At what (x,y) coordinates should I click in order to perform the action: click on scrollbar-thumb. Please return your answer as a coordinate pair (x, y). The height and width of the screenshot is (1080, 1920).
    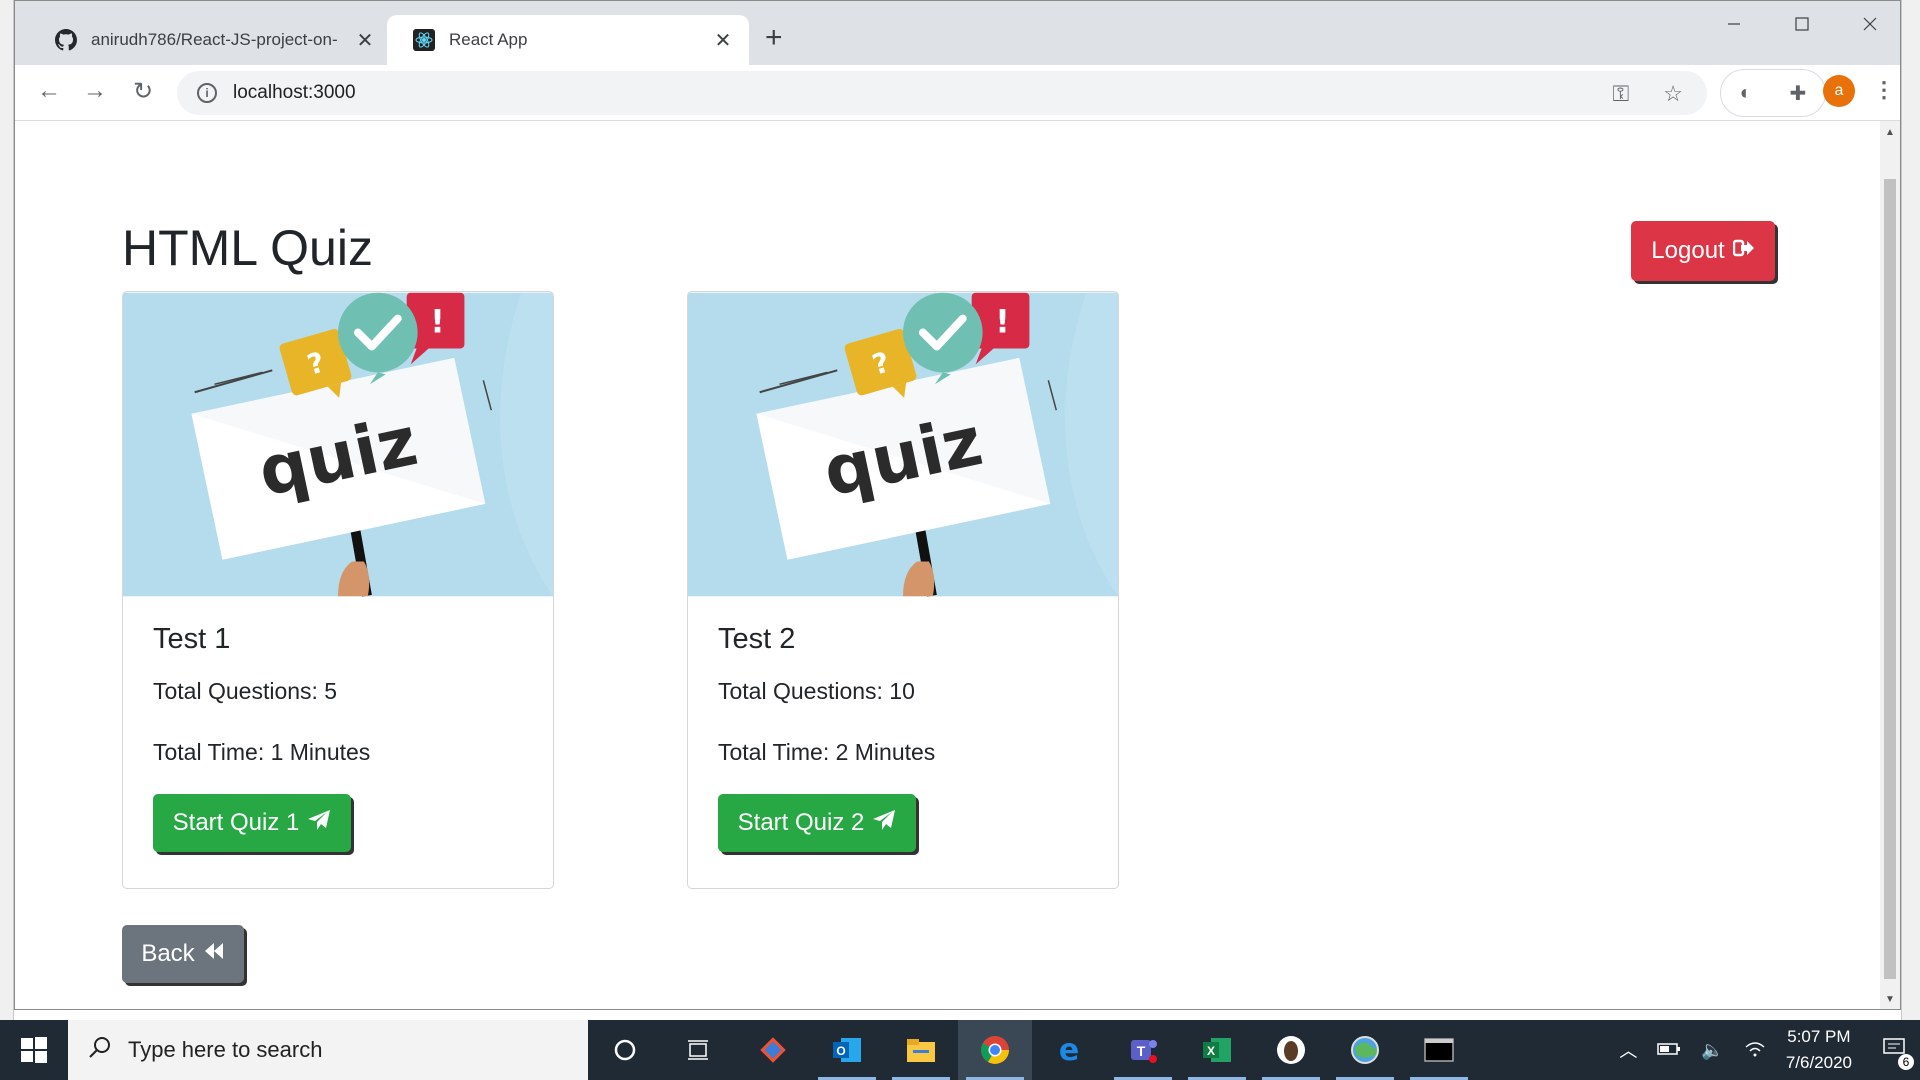
    Looking at the image, I should click on (1890, 579).